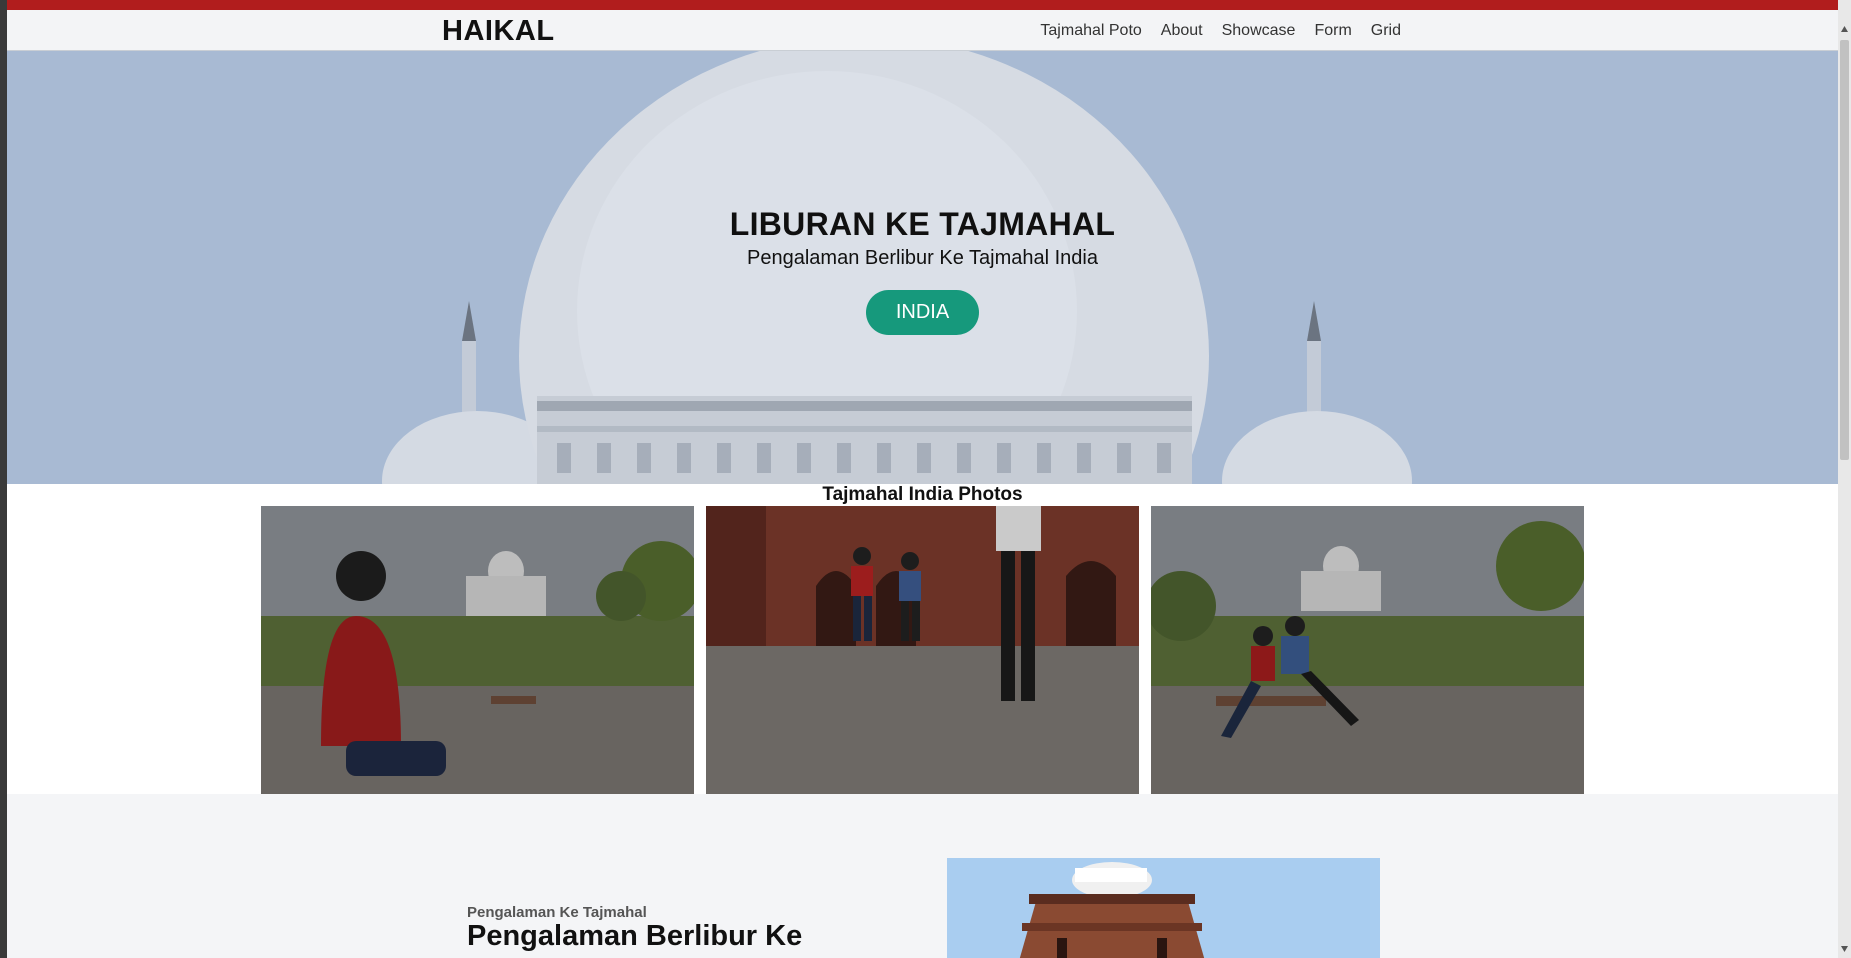 This screenshot has height=958, width=1851. Describe the element at coordinates (498, 31) in the screenshot. I see `brand-logo: HAIKAL` at that location.